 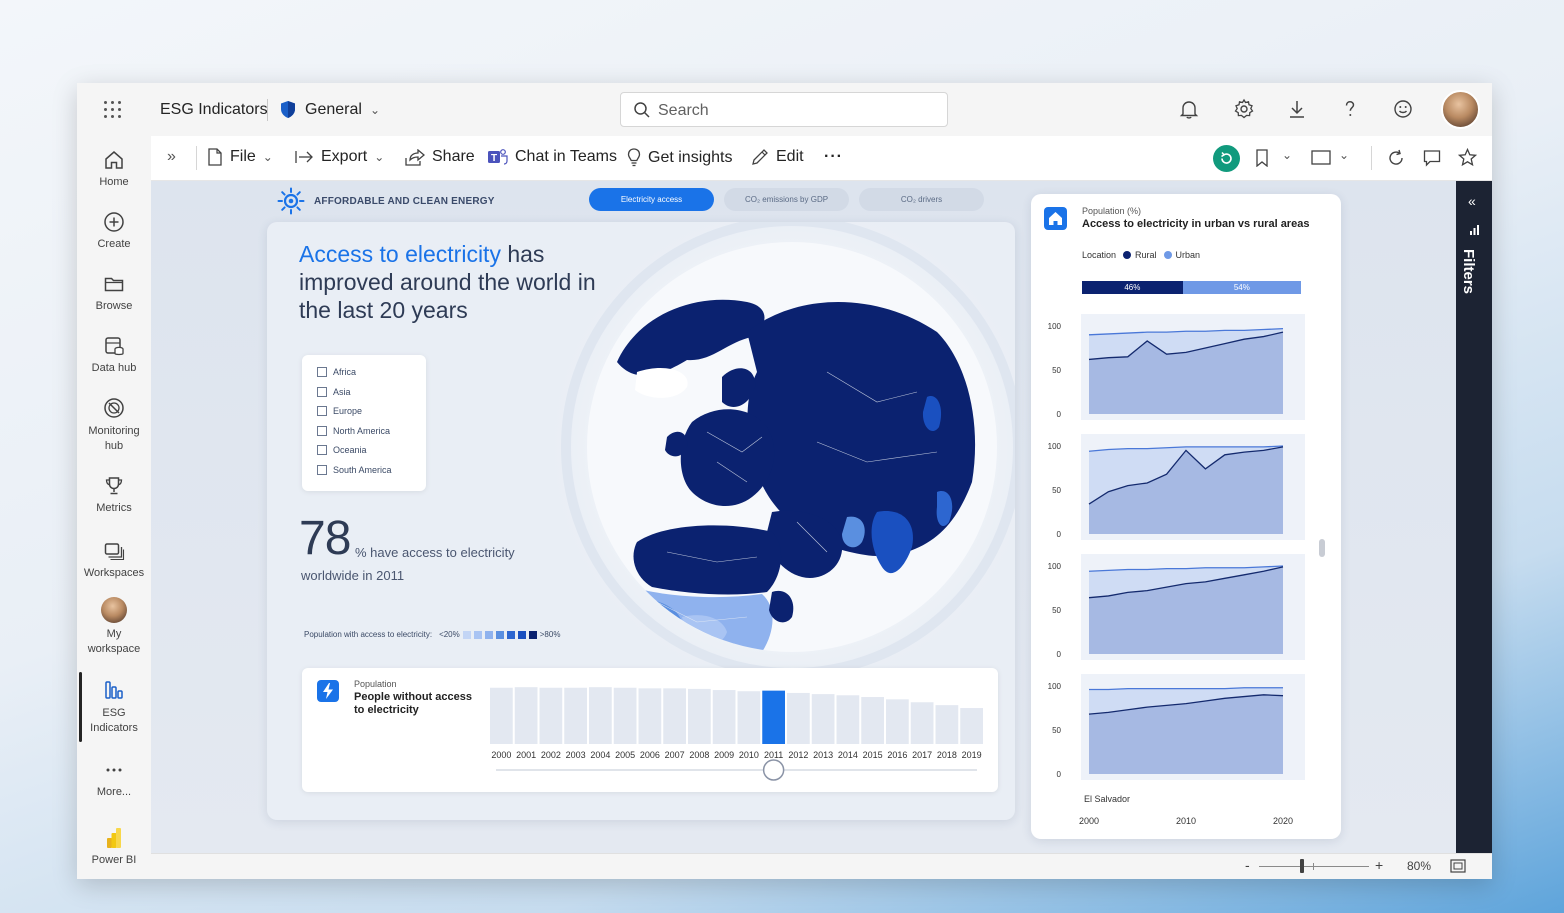 What do you see at coordinates (1321, 157) in the screenshot?
I see `view-icon` at bounding box center [1321, 157].